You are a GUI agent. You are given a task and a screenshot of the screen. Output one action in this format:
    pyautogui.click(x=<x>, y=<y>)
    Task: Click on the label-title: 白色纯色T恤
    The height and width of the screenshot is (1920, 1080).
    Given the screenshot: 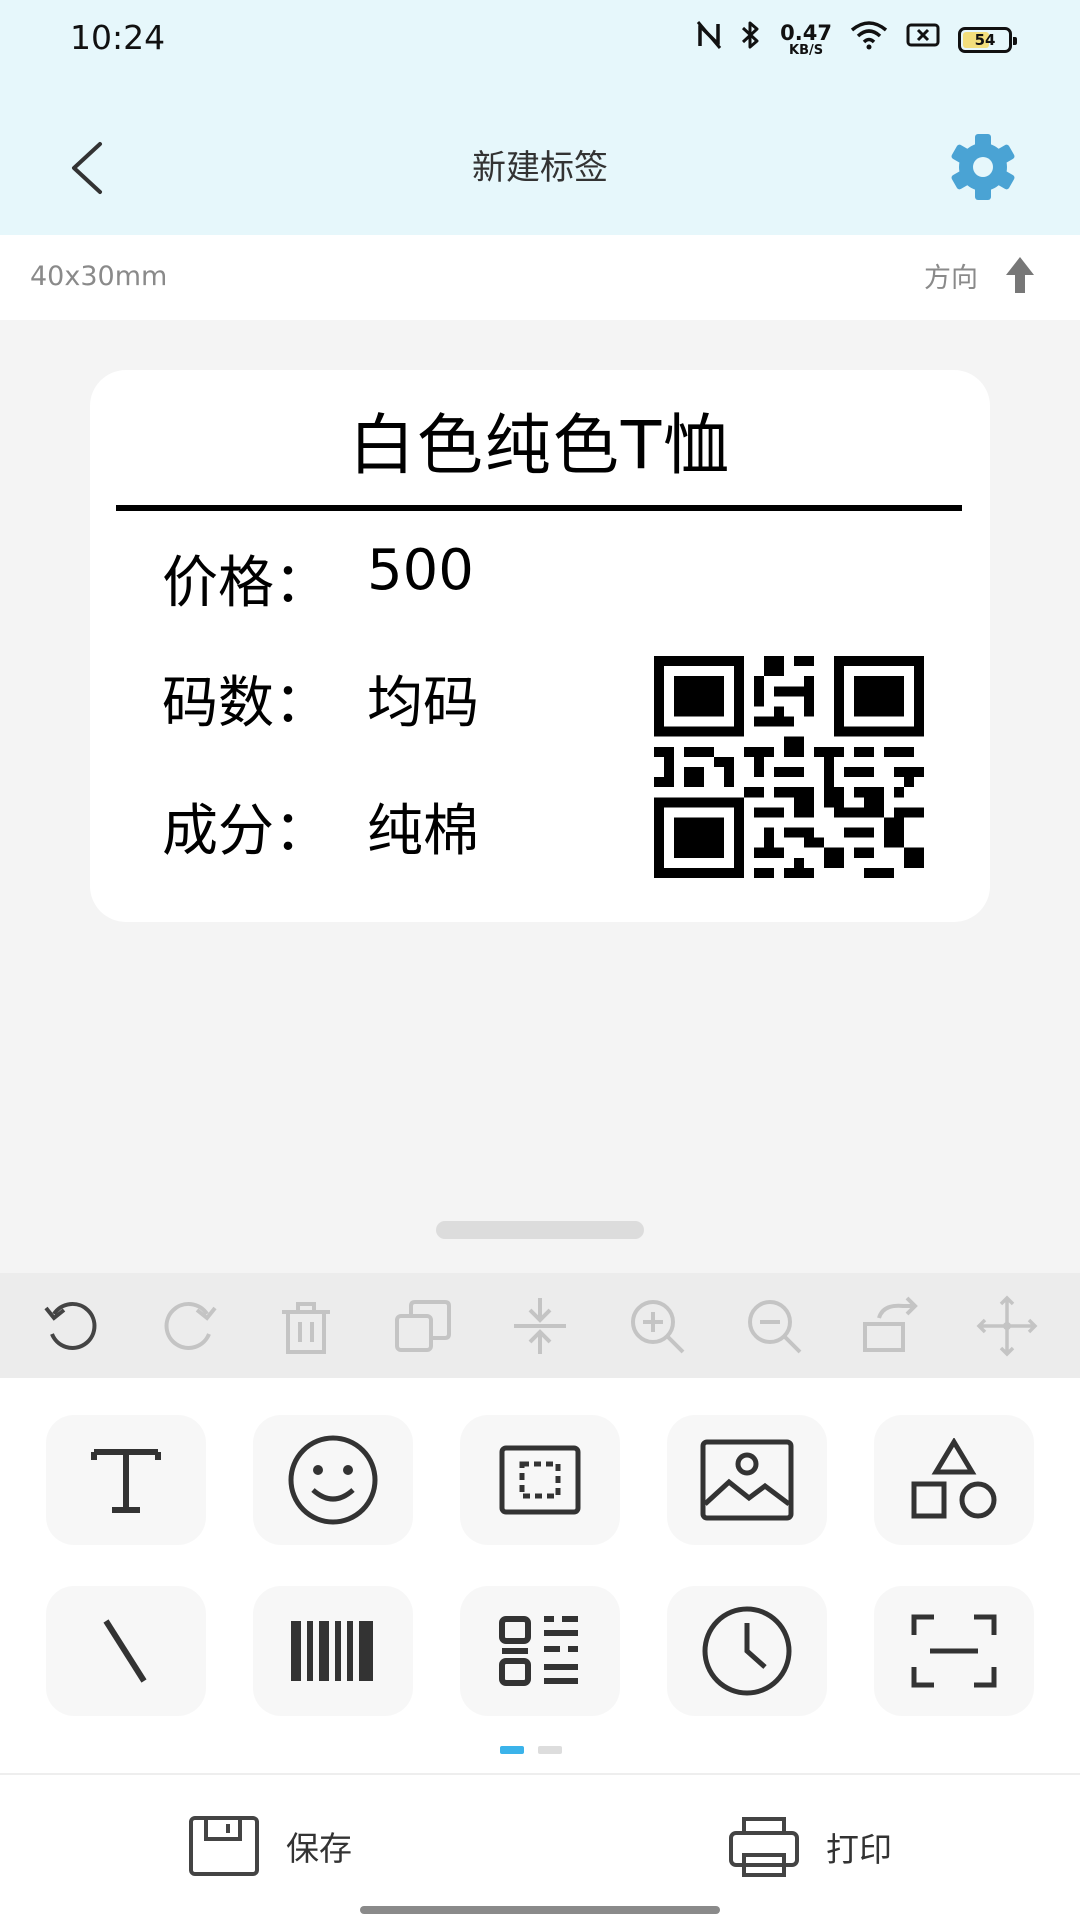 What is the action you would take?
    pyautogui.click(x=540, y=440)
    